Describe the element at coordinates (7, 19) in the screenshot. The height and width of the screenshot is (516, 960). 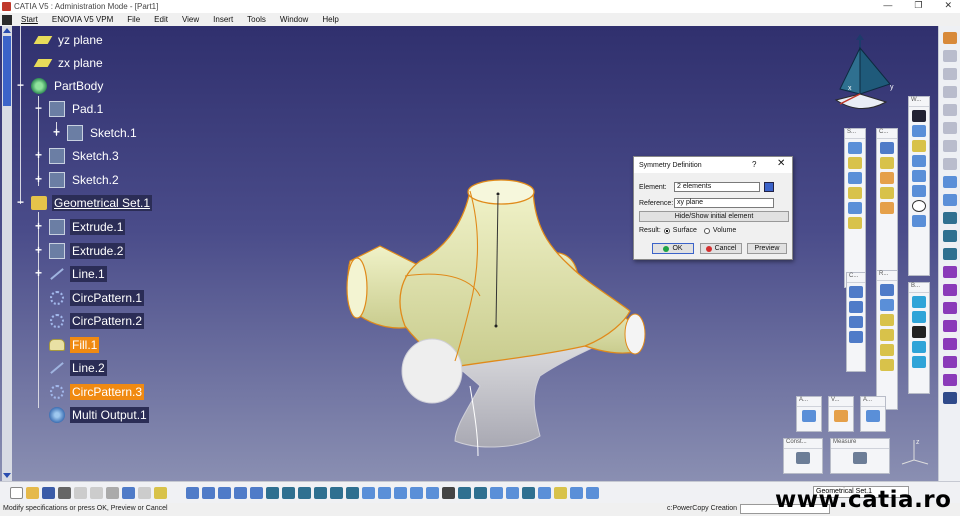
I see `start-icon` at that location.